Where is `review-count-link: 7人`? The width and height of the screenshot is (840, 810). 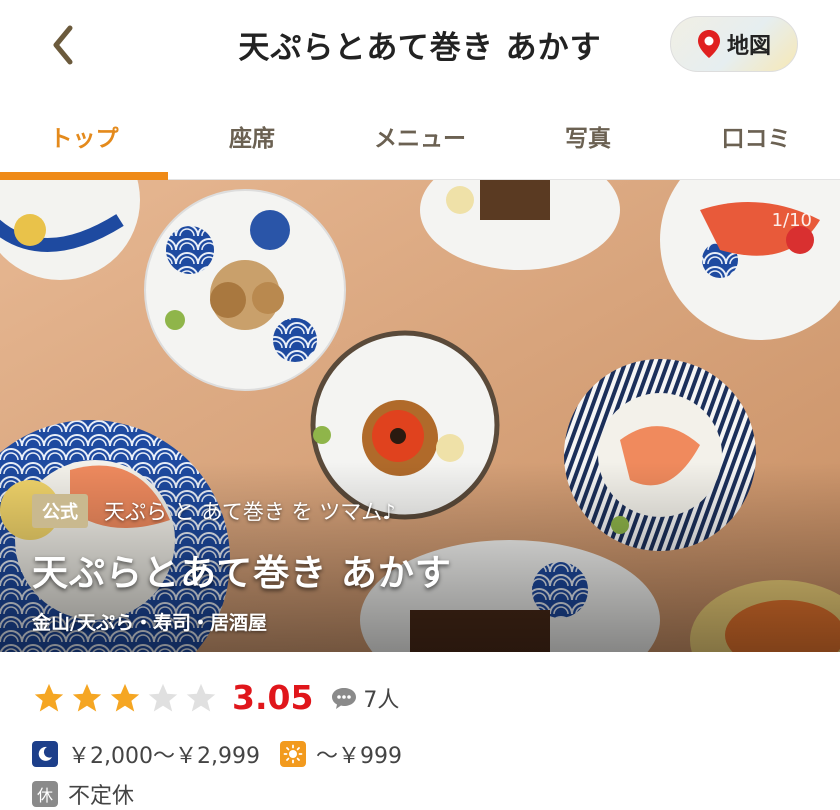
review-count-link: 7人 is located at coordinates (365, 698).